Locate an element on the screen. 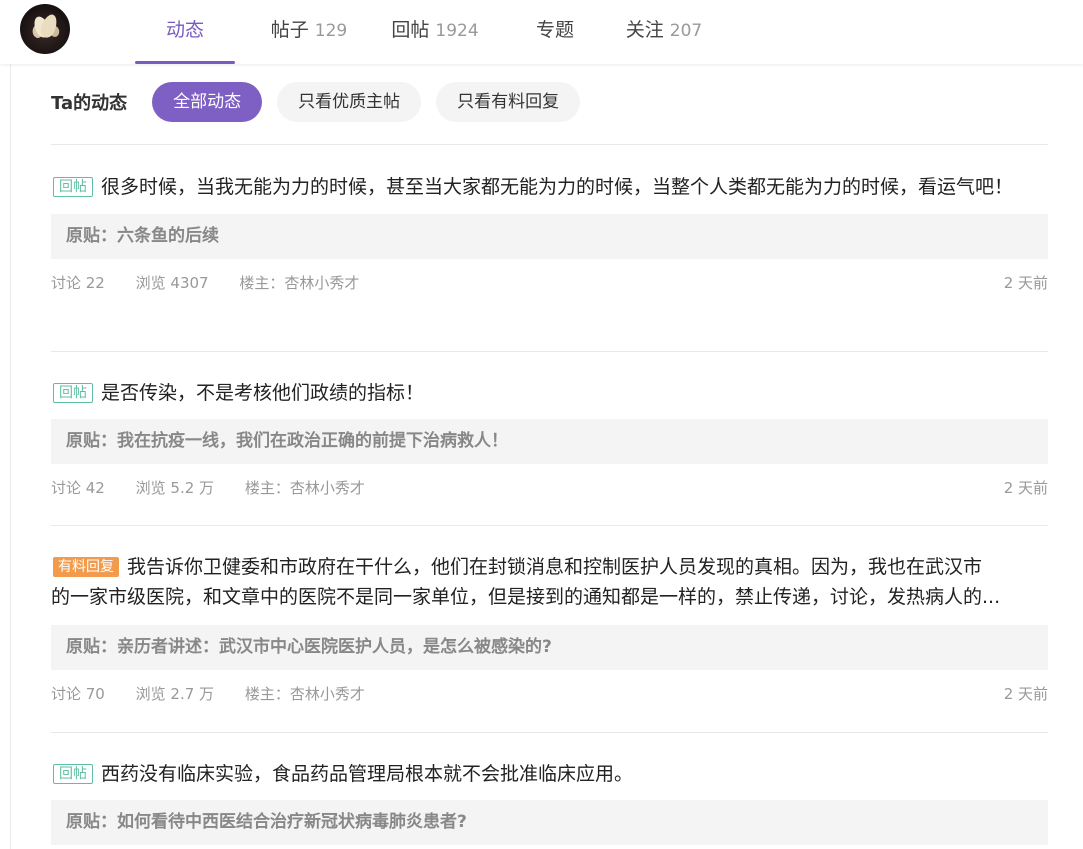 The height and width of the screenshot is (849, 1083). original-post-link: 原贴：亲历者讲述：武汉市中心医院医护人员，是怎么被感染的? is located at coordinates (549, 647).